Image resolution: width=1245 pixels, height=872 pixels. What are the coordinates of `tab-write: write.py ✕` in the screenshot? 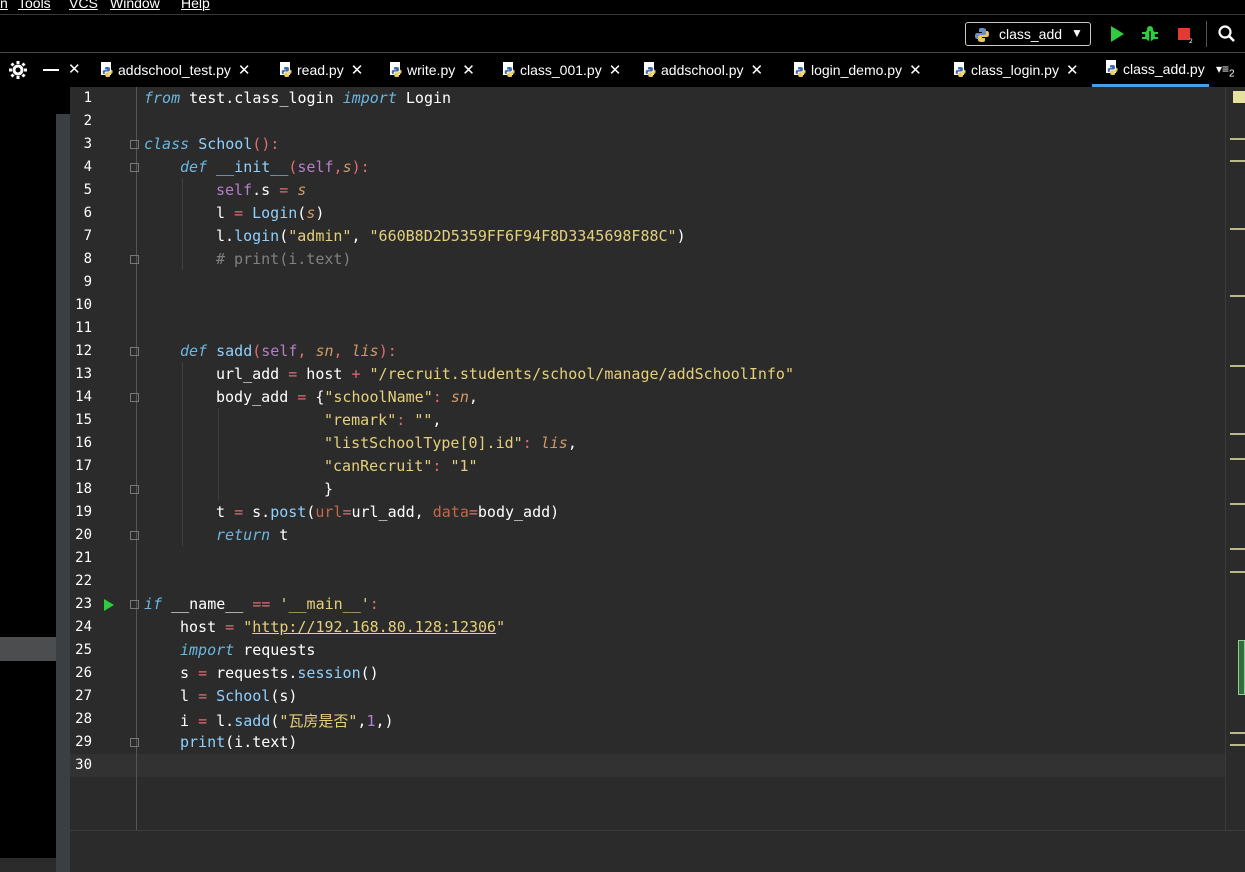 It's located at (431, 70).